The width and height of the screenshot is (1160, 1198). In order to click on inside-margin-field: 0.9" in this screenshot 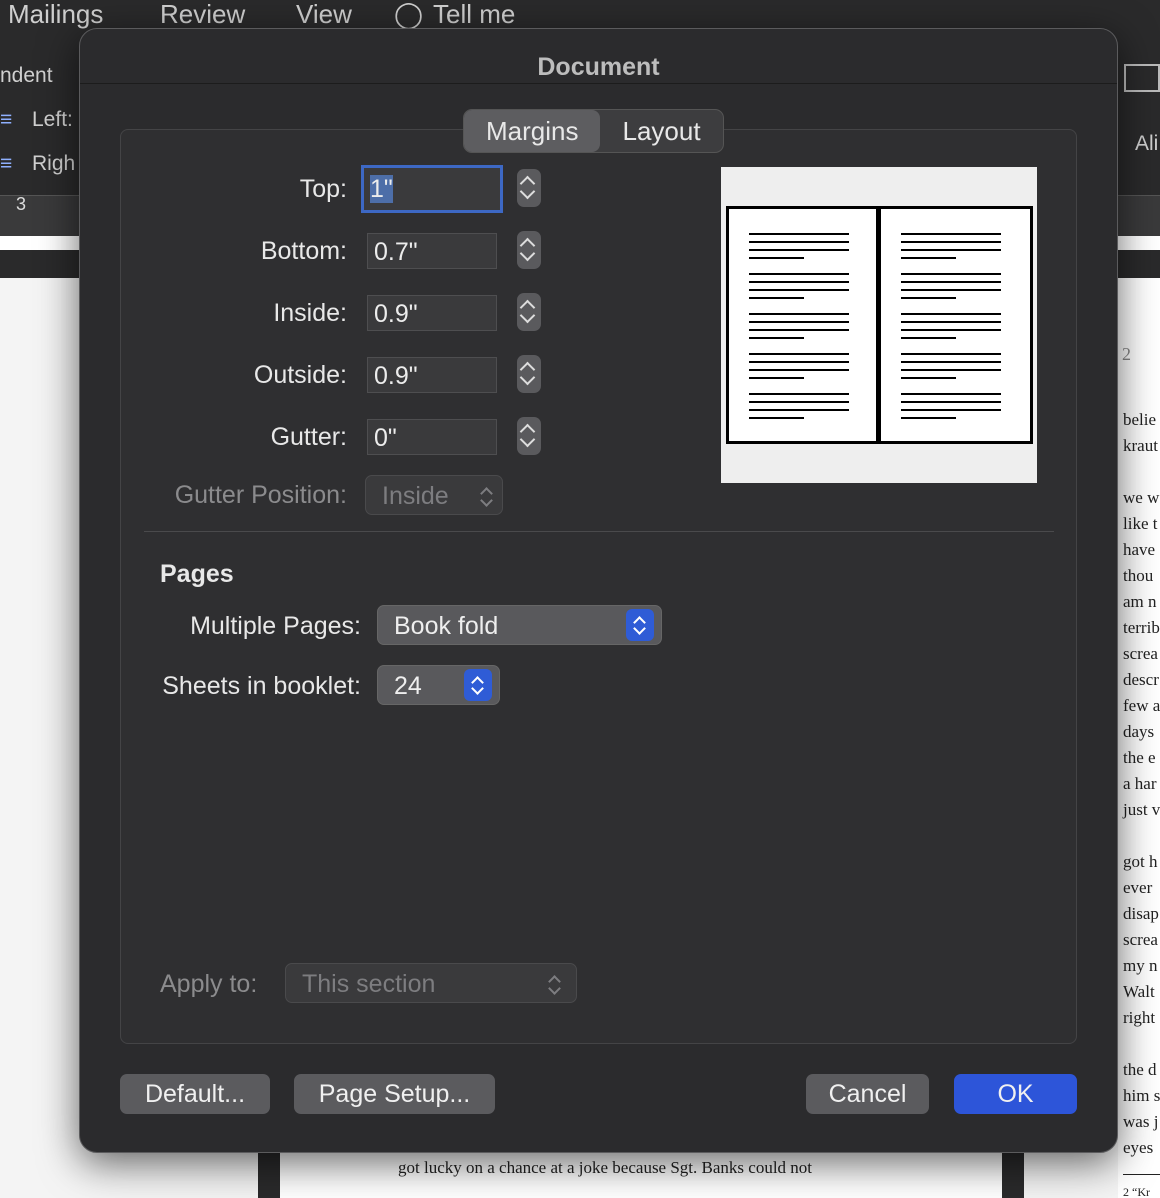, I will do `click(432, 313)`.